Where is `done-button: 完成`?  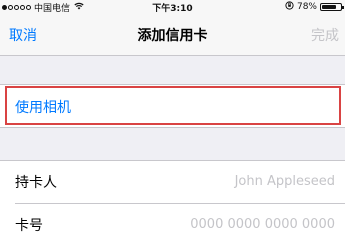 done-button: 完成 is located at coordinates (325, 35).